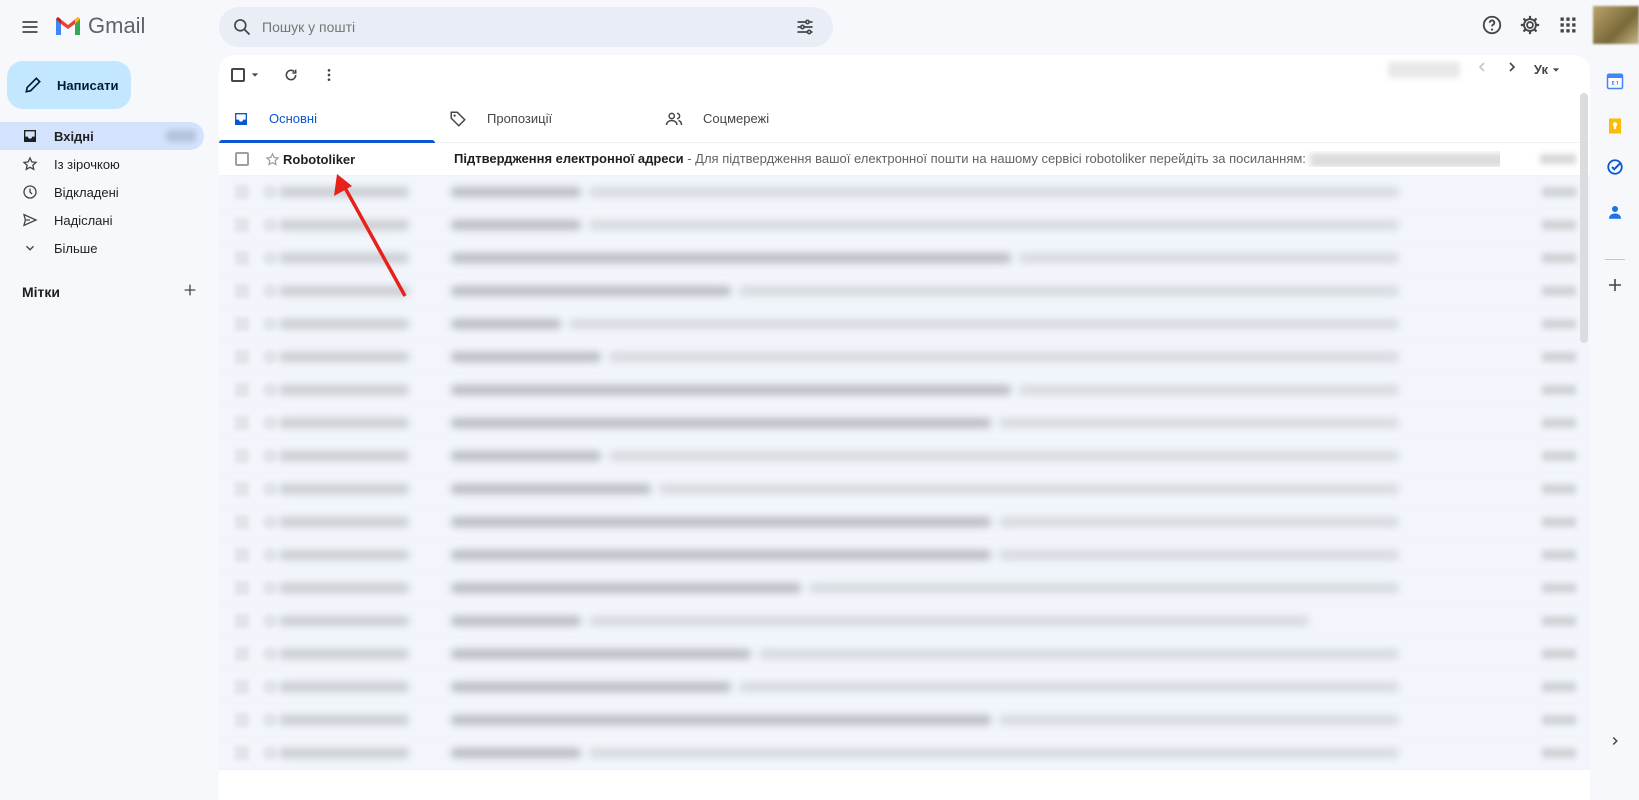 Image resolution: width=1639 pixels, height=800 pixels. Describe the element at coordinates (1615, 427) in the screenshot. I see `side-panel-rail` at that location.